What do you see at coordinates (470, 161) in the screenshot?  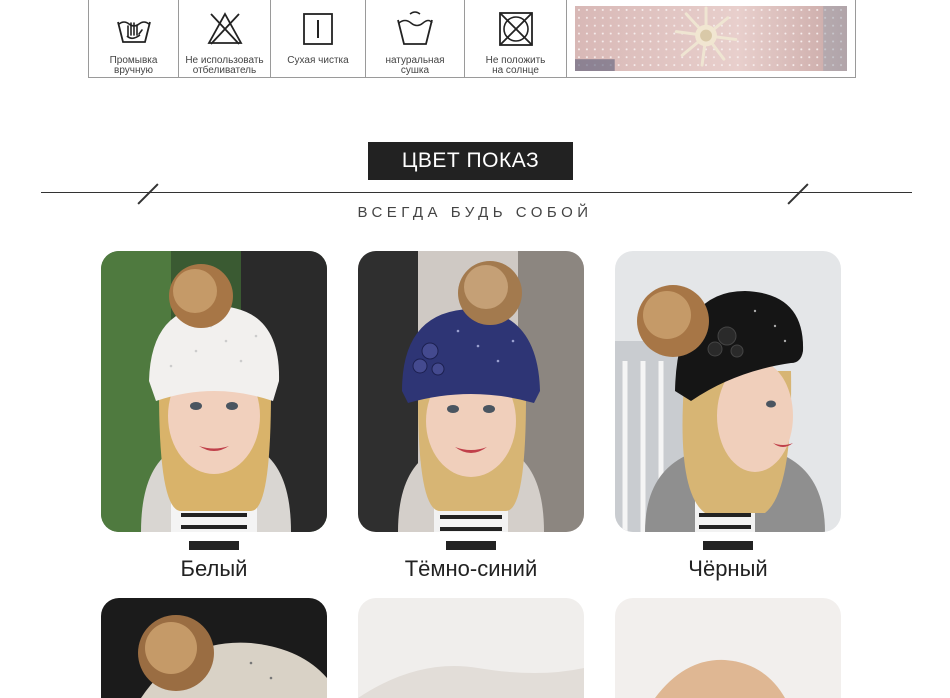 I see `section-title: ЦВЕТ ПОКАЗ` at bounding box center [470, 161].